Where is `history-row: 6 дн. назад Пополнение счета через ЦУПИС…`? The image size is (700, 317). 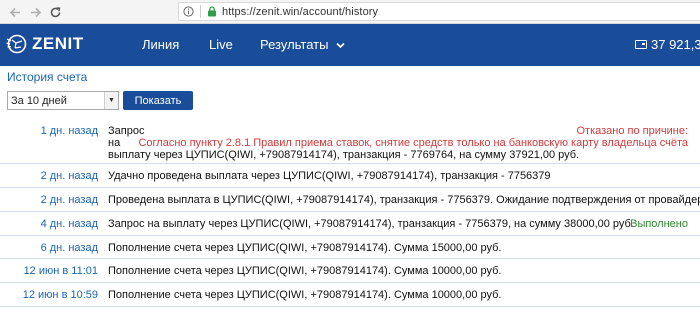
history-row: 6 дн. назад Пополнение счета через ЦУПИС… is located at coordinates (350, 247).